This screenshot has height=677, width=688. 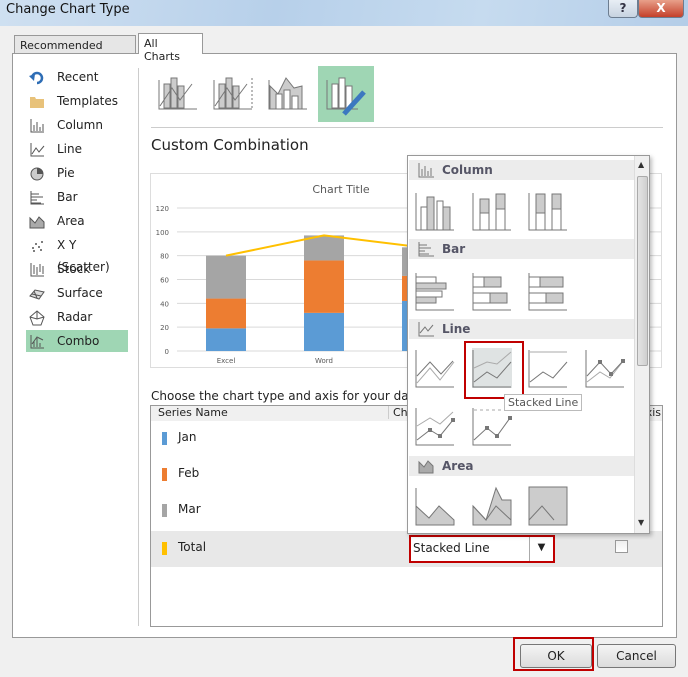 I want to click on sidebar-item-stock: Stock, so click(x=77, y=269).